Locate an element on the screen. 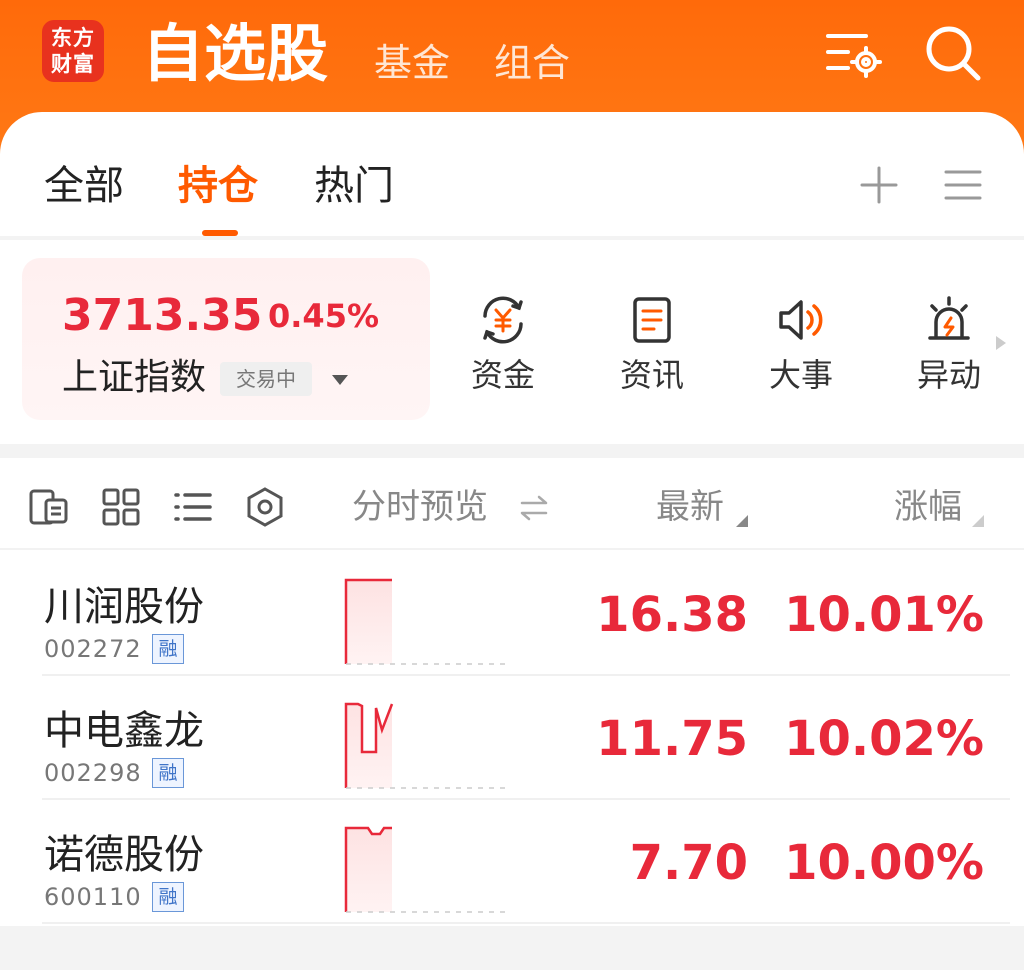 The width and height of the screenshot is (1024, 970). stock-name: 诺德股份 is located at coordinates (124, 855).